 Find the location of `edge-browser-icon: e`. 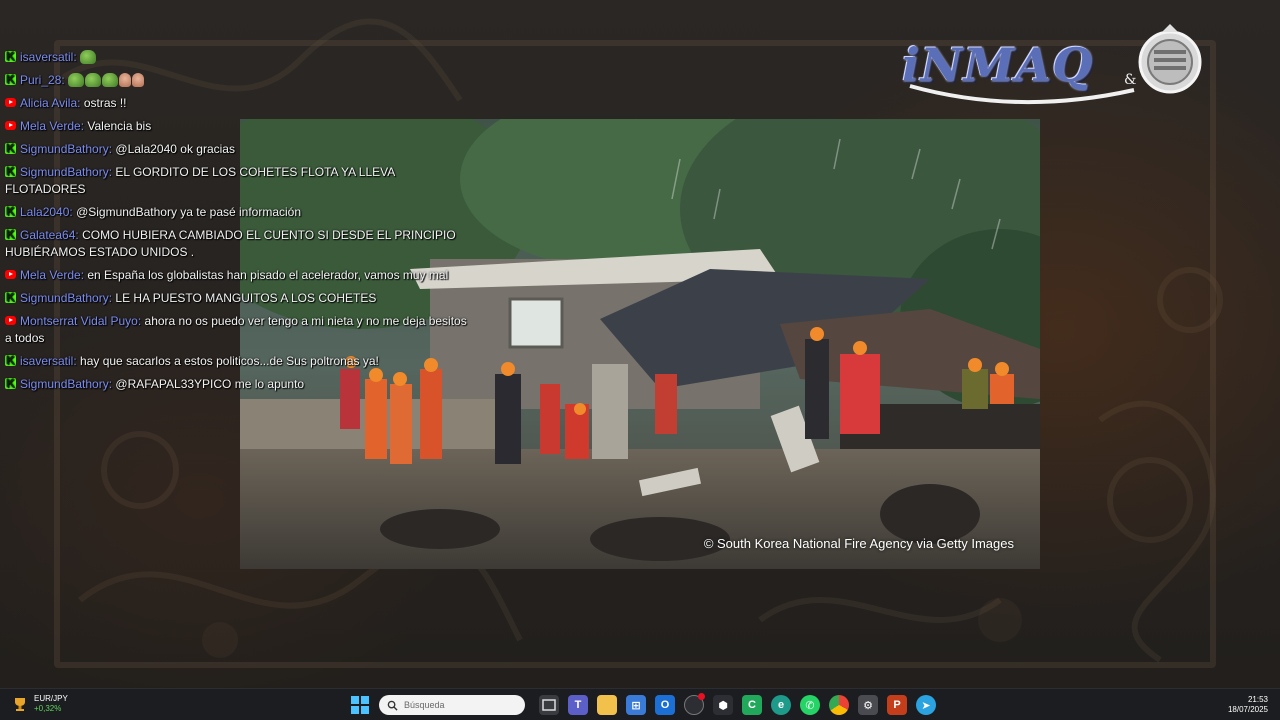

edge-browser-icon: e is located at coordinates (781, 705).